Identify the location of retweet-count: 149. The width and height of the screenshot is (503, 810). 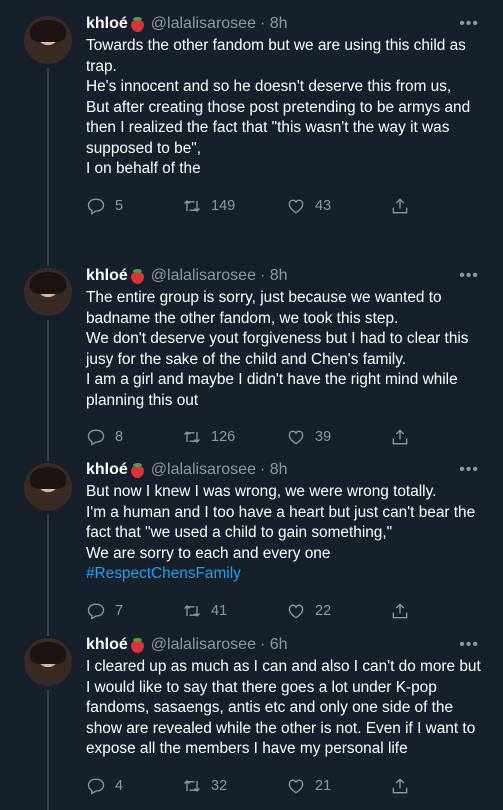
(223, 205).